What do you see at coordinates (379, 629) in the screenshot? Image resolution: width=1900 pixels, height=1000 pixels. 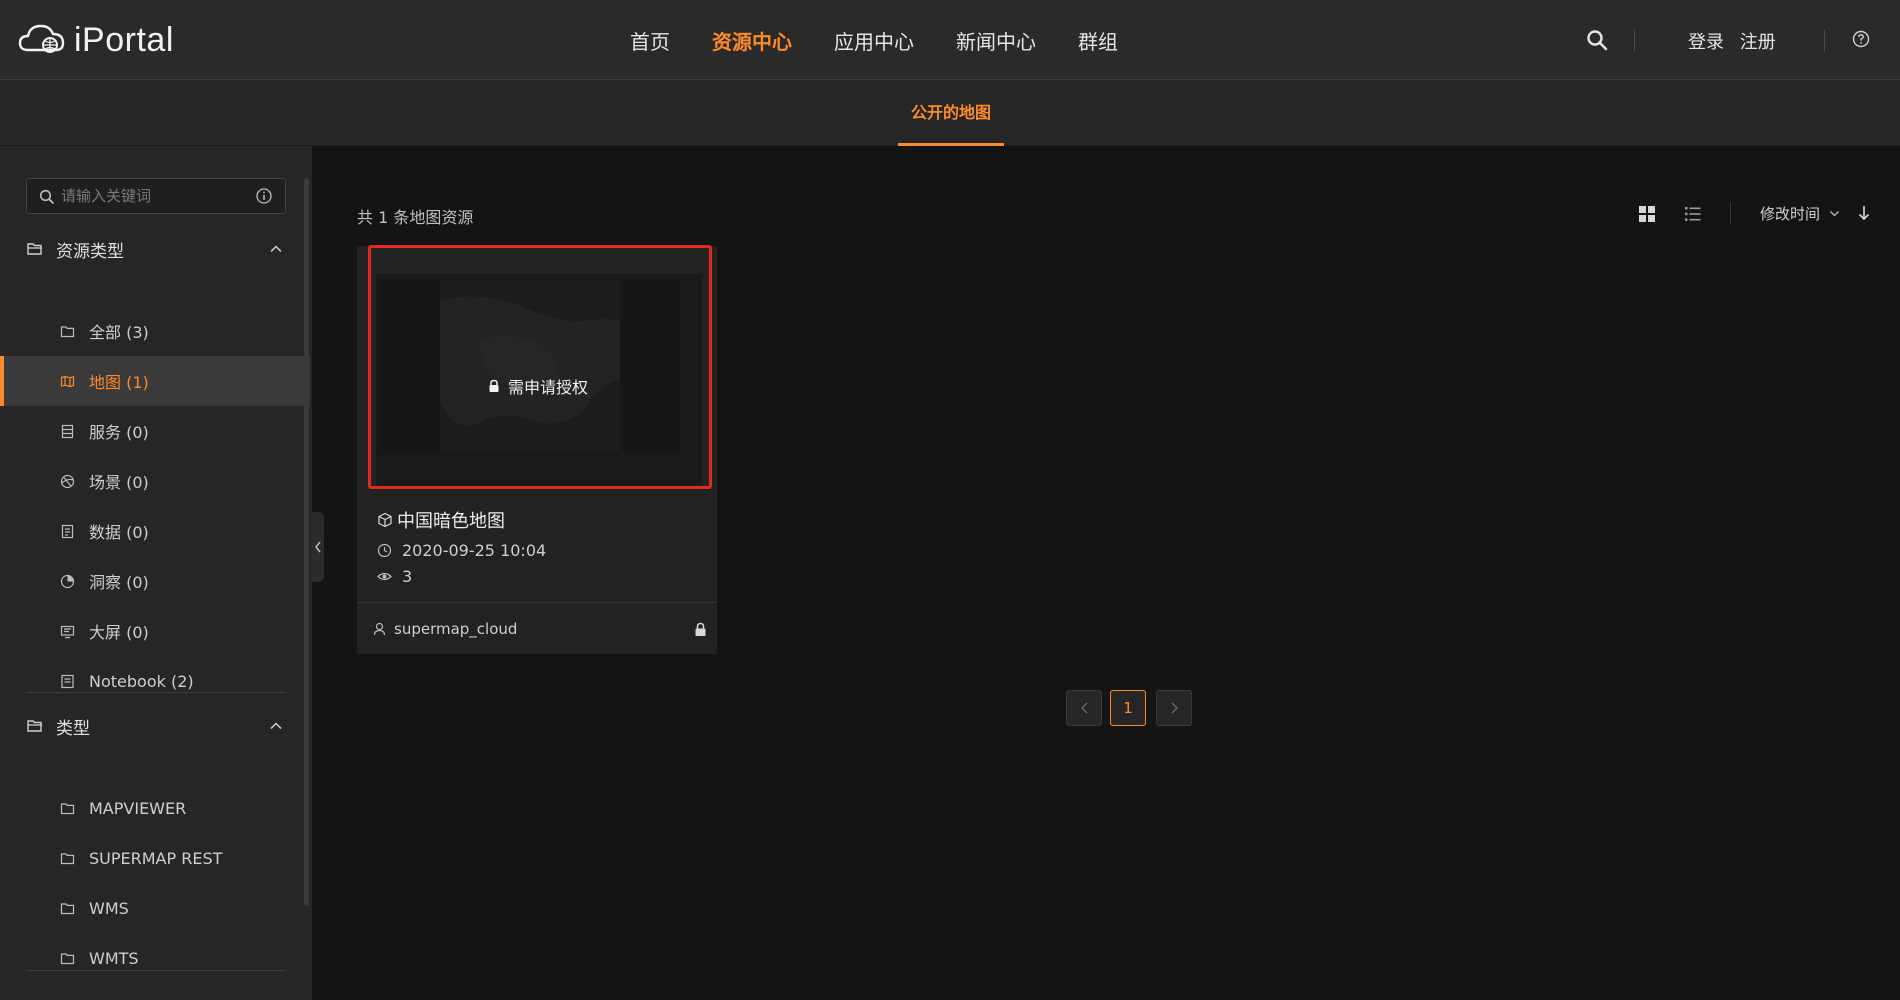 I see `user-icon` at bounding box center [379, 629].